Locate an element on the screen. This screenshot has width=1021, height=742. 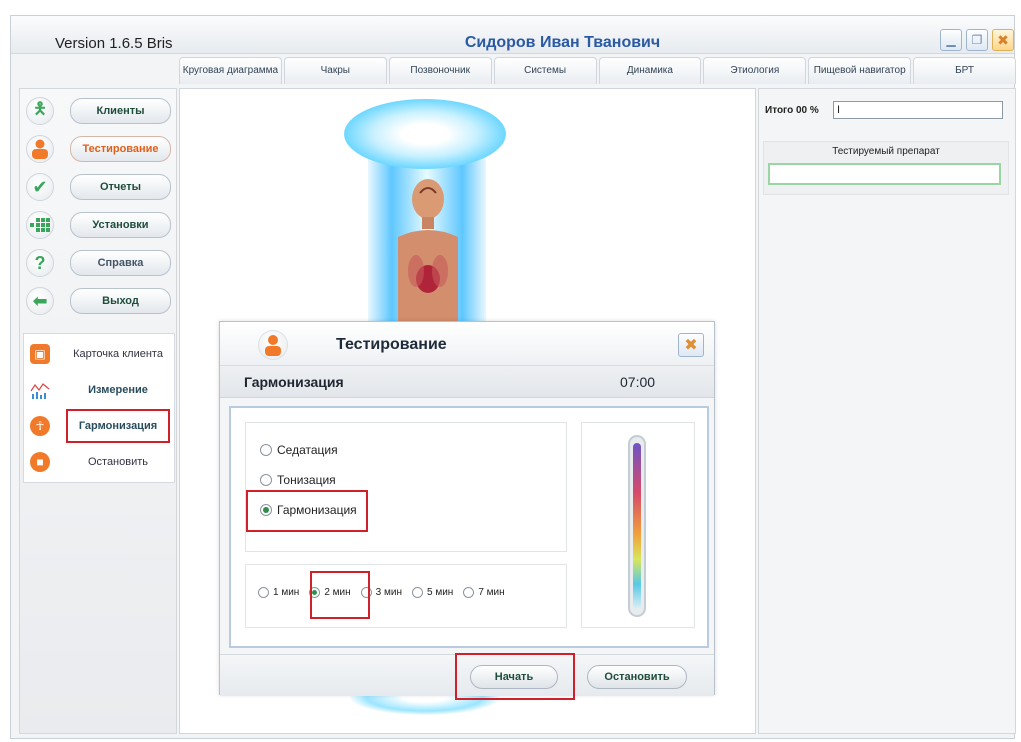
tested-drug-title: Тестируемый препарат is located at coordinates (886, 151).